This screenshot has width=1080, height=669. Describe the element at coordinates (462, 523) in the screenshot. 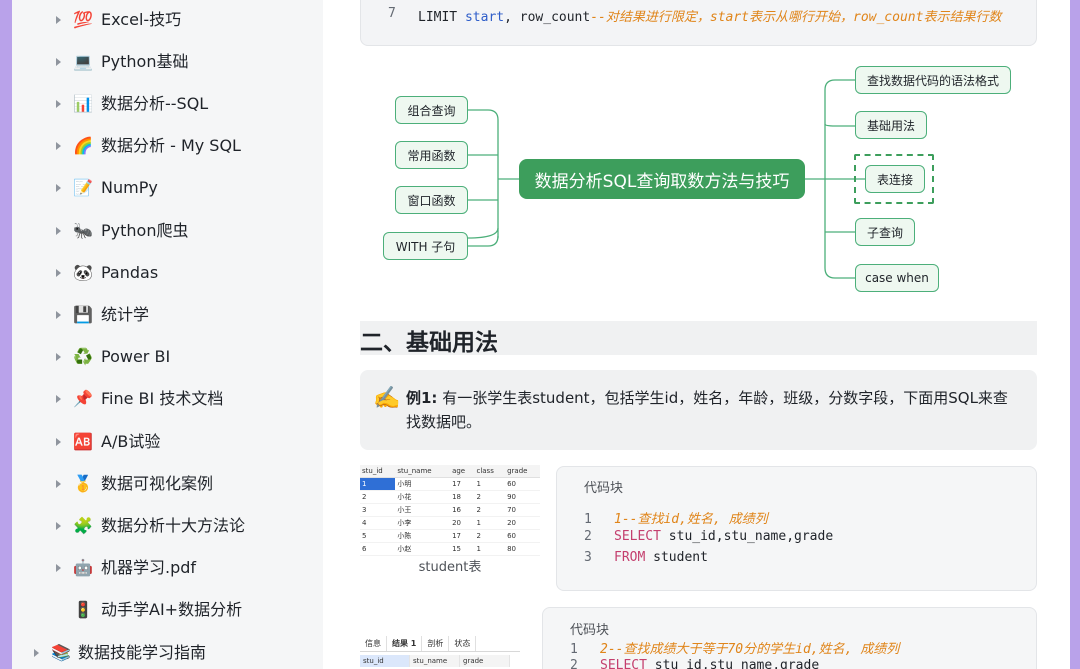

I see `table-cell: 20` at that location.